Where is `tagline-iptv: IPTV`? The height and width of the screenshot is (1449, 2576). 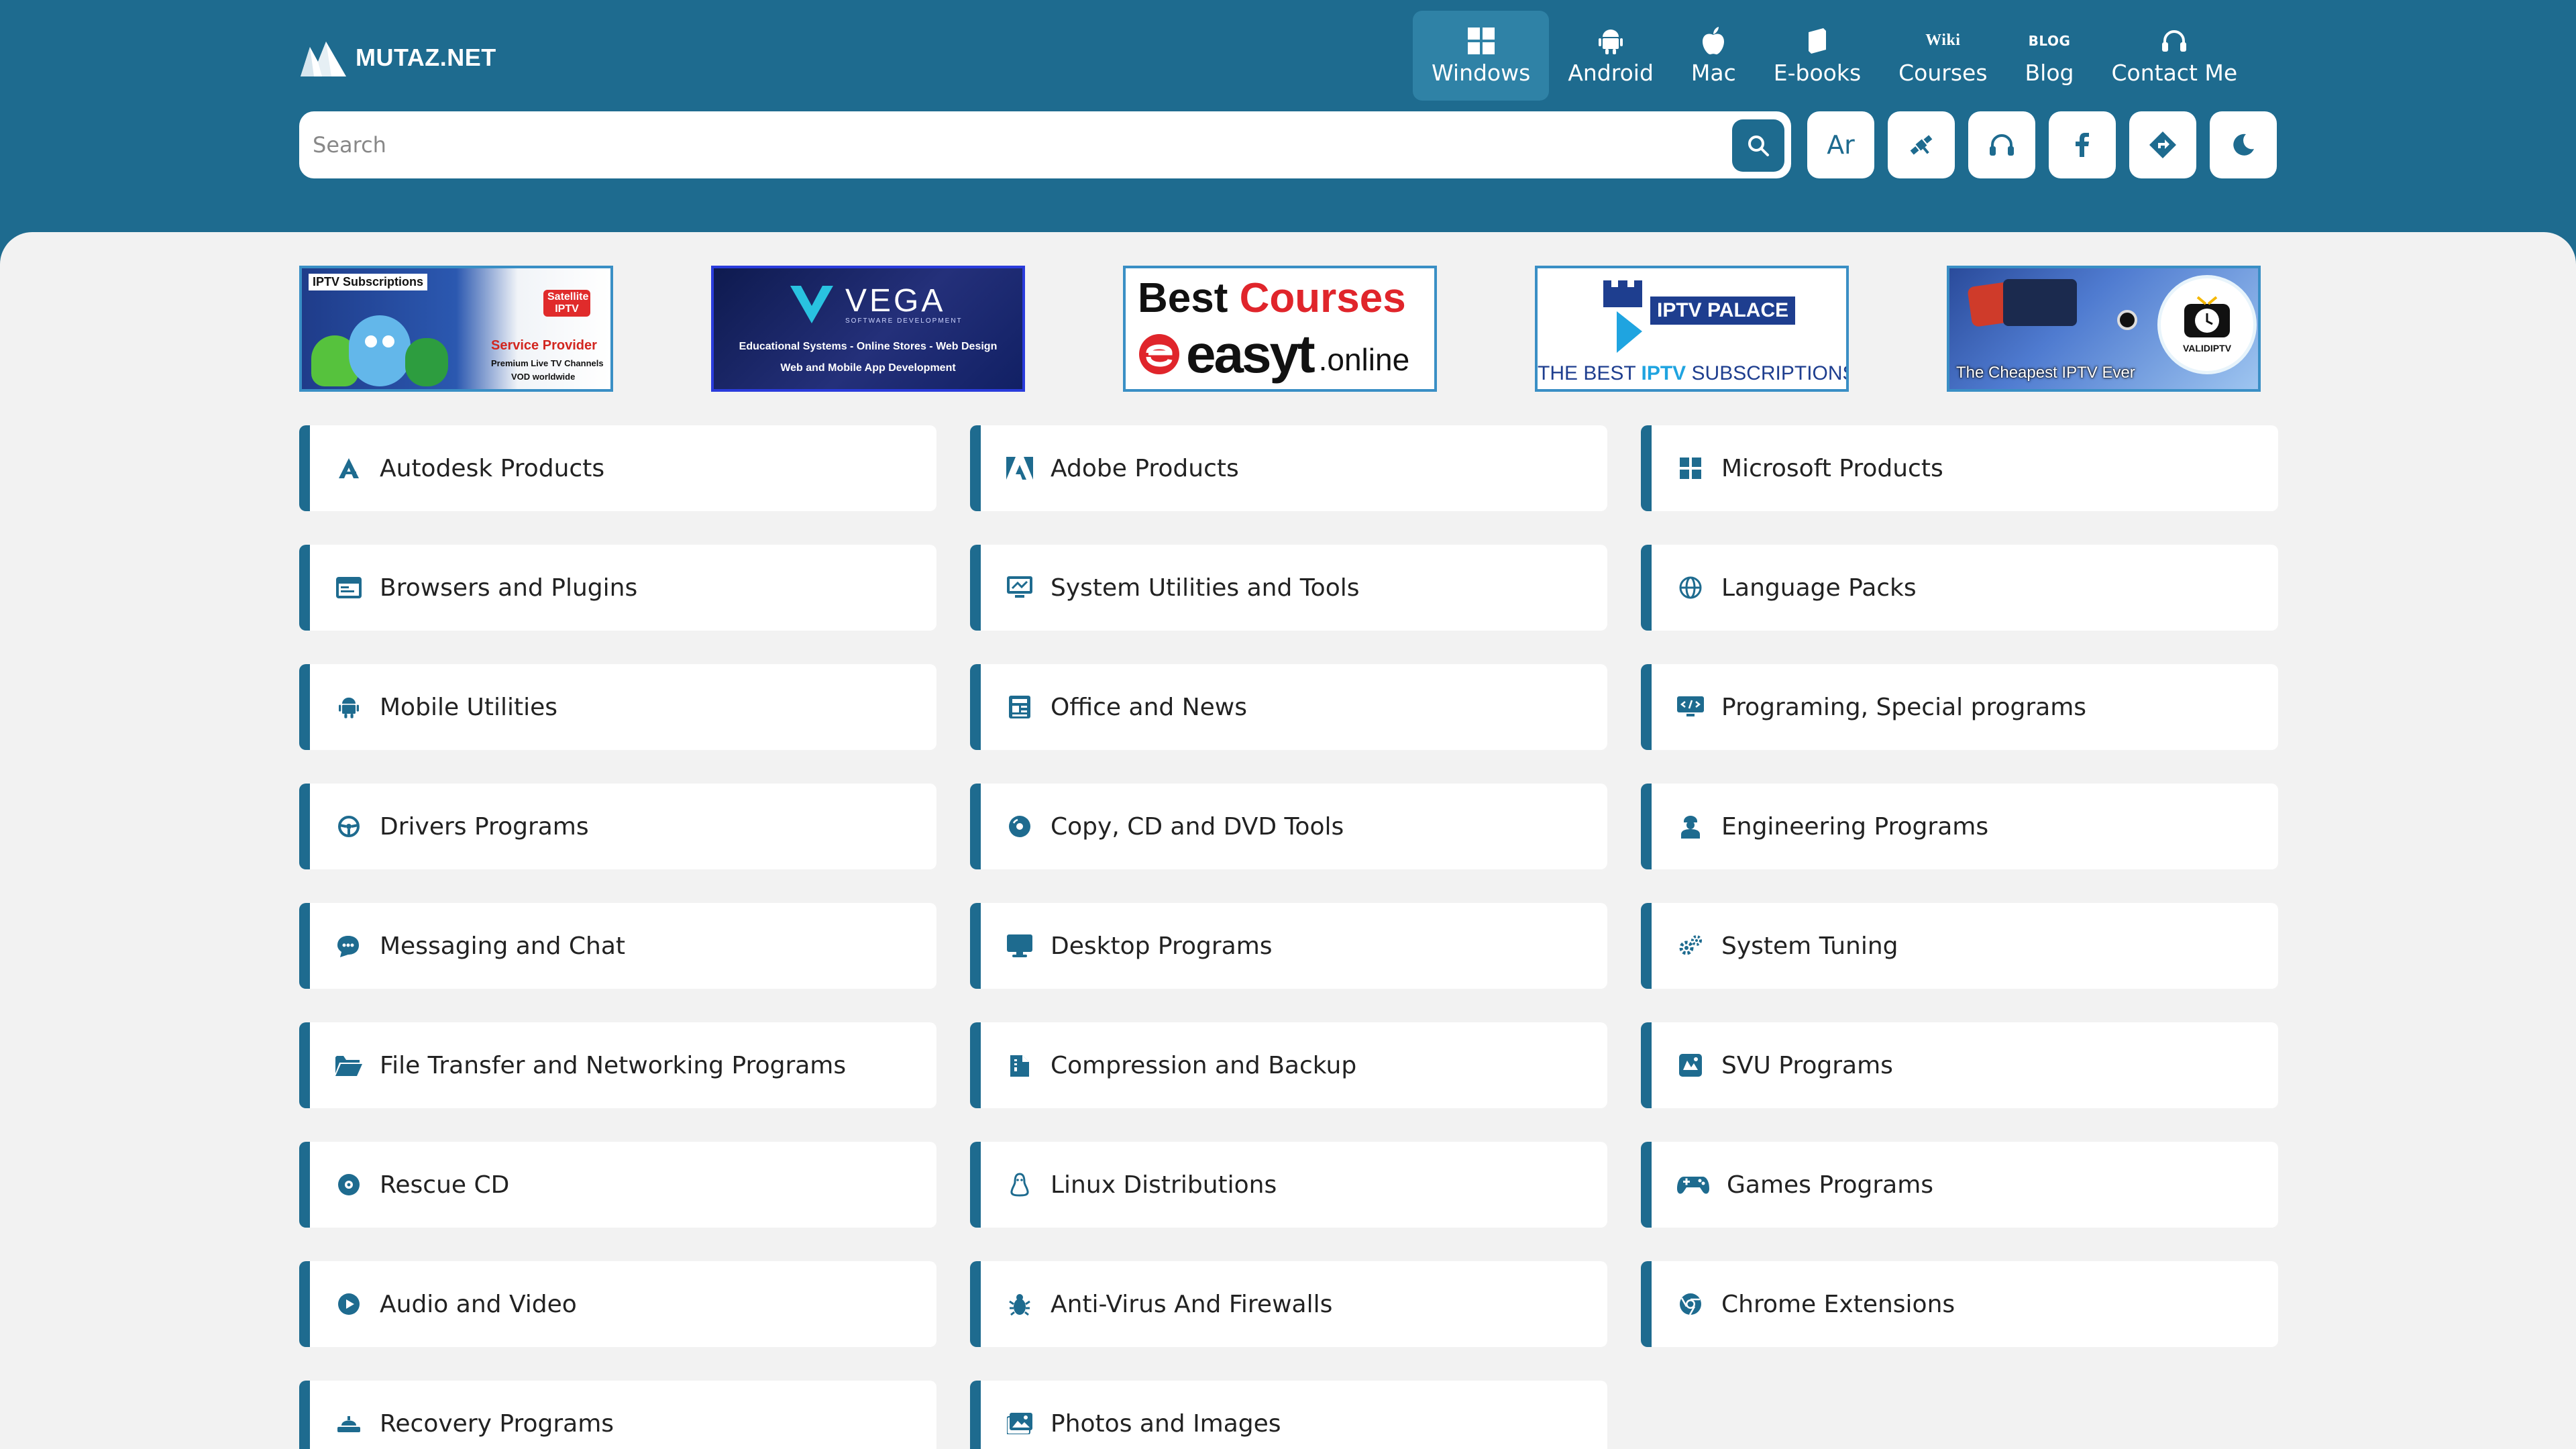
tagline-iptv: IPTV is located at coordinates (1663, 373).